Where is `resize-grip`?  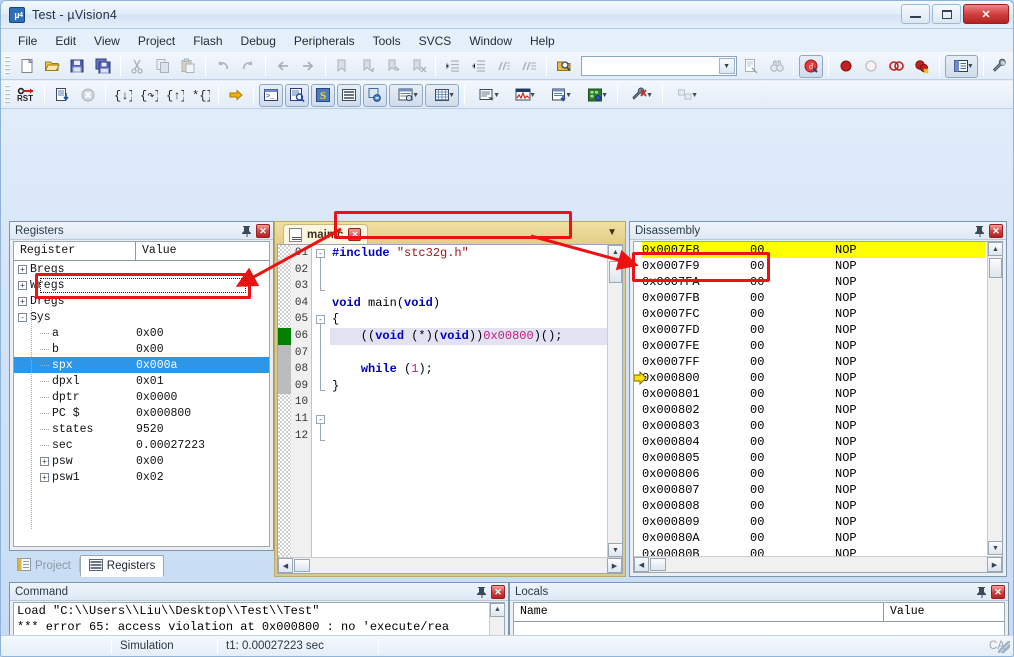 resize-grip is located at coordinates (1004, 647).